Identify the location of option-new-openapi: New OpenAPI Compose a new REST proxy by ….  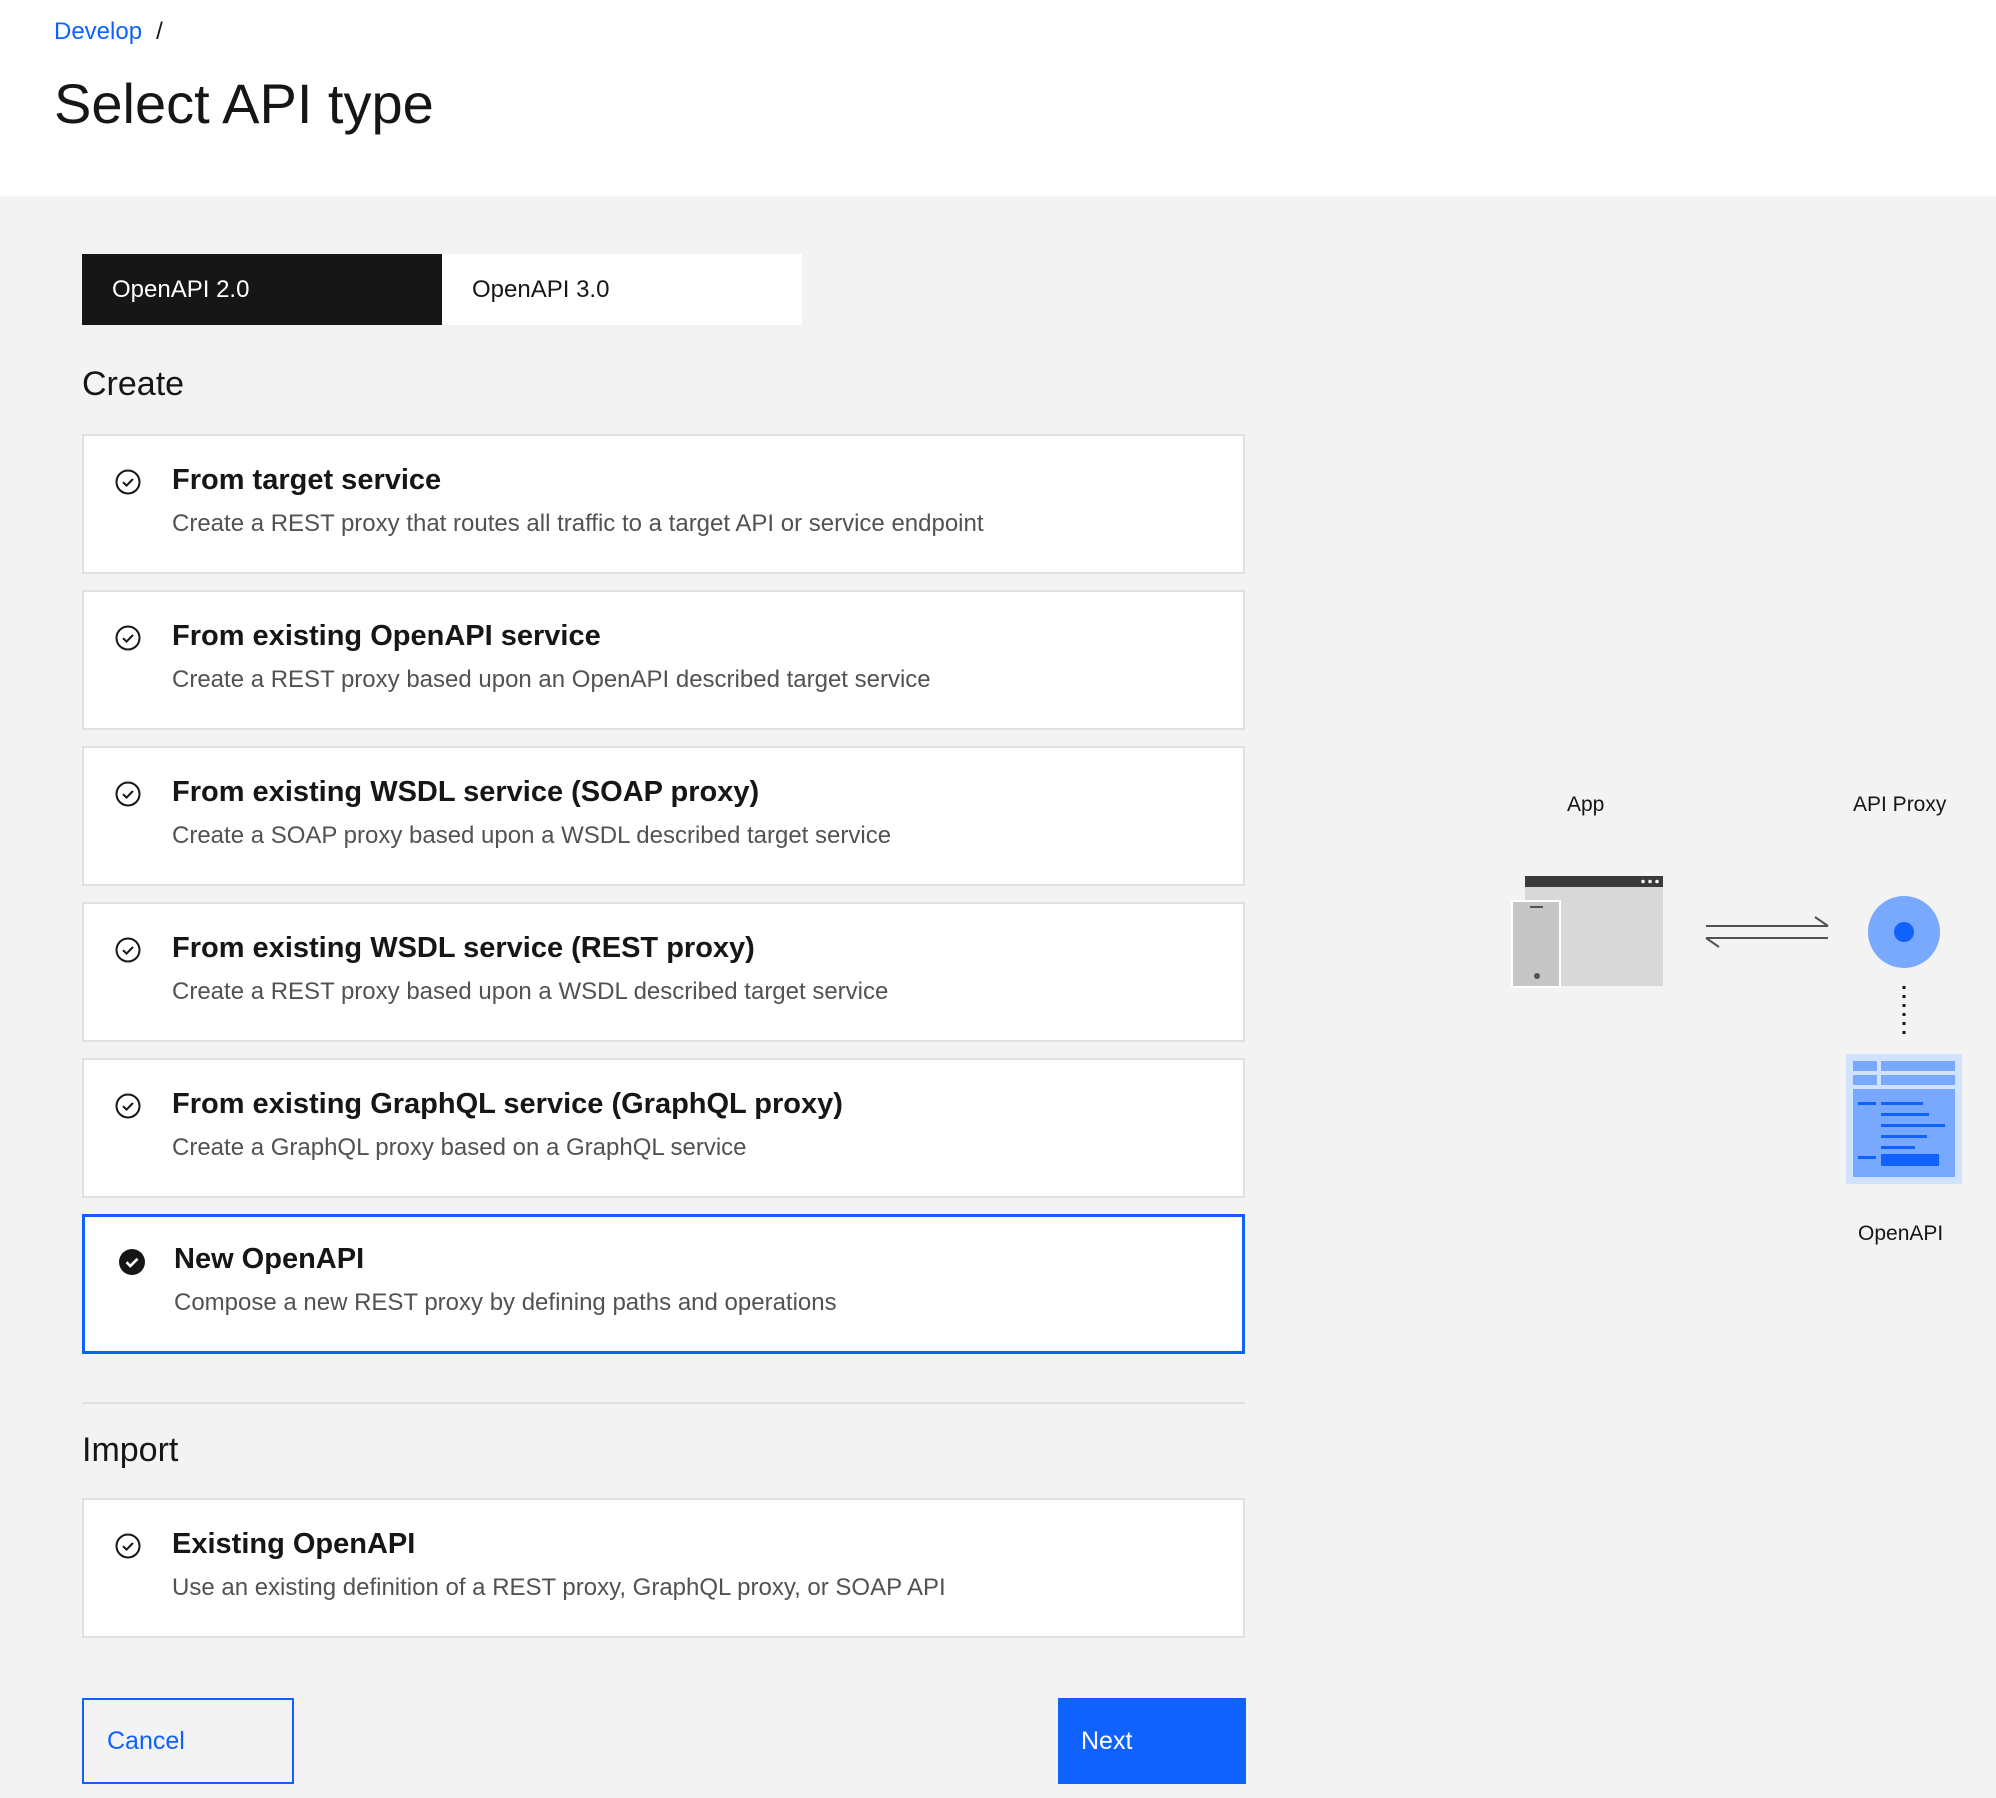
(663, 1284).